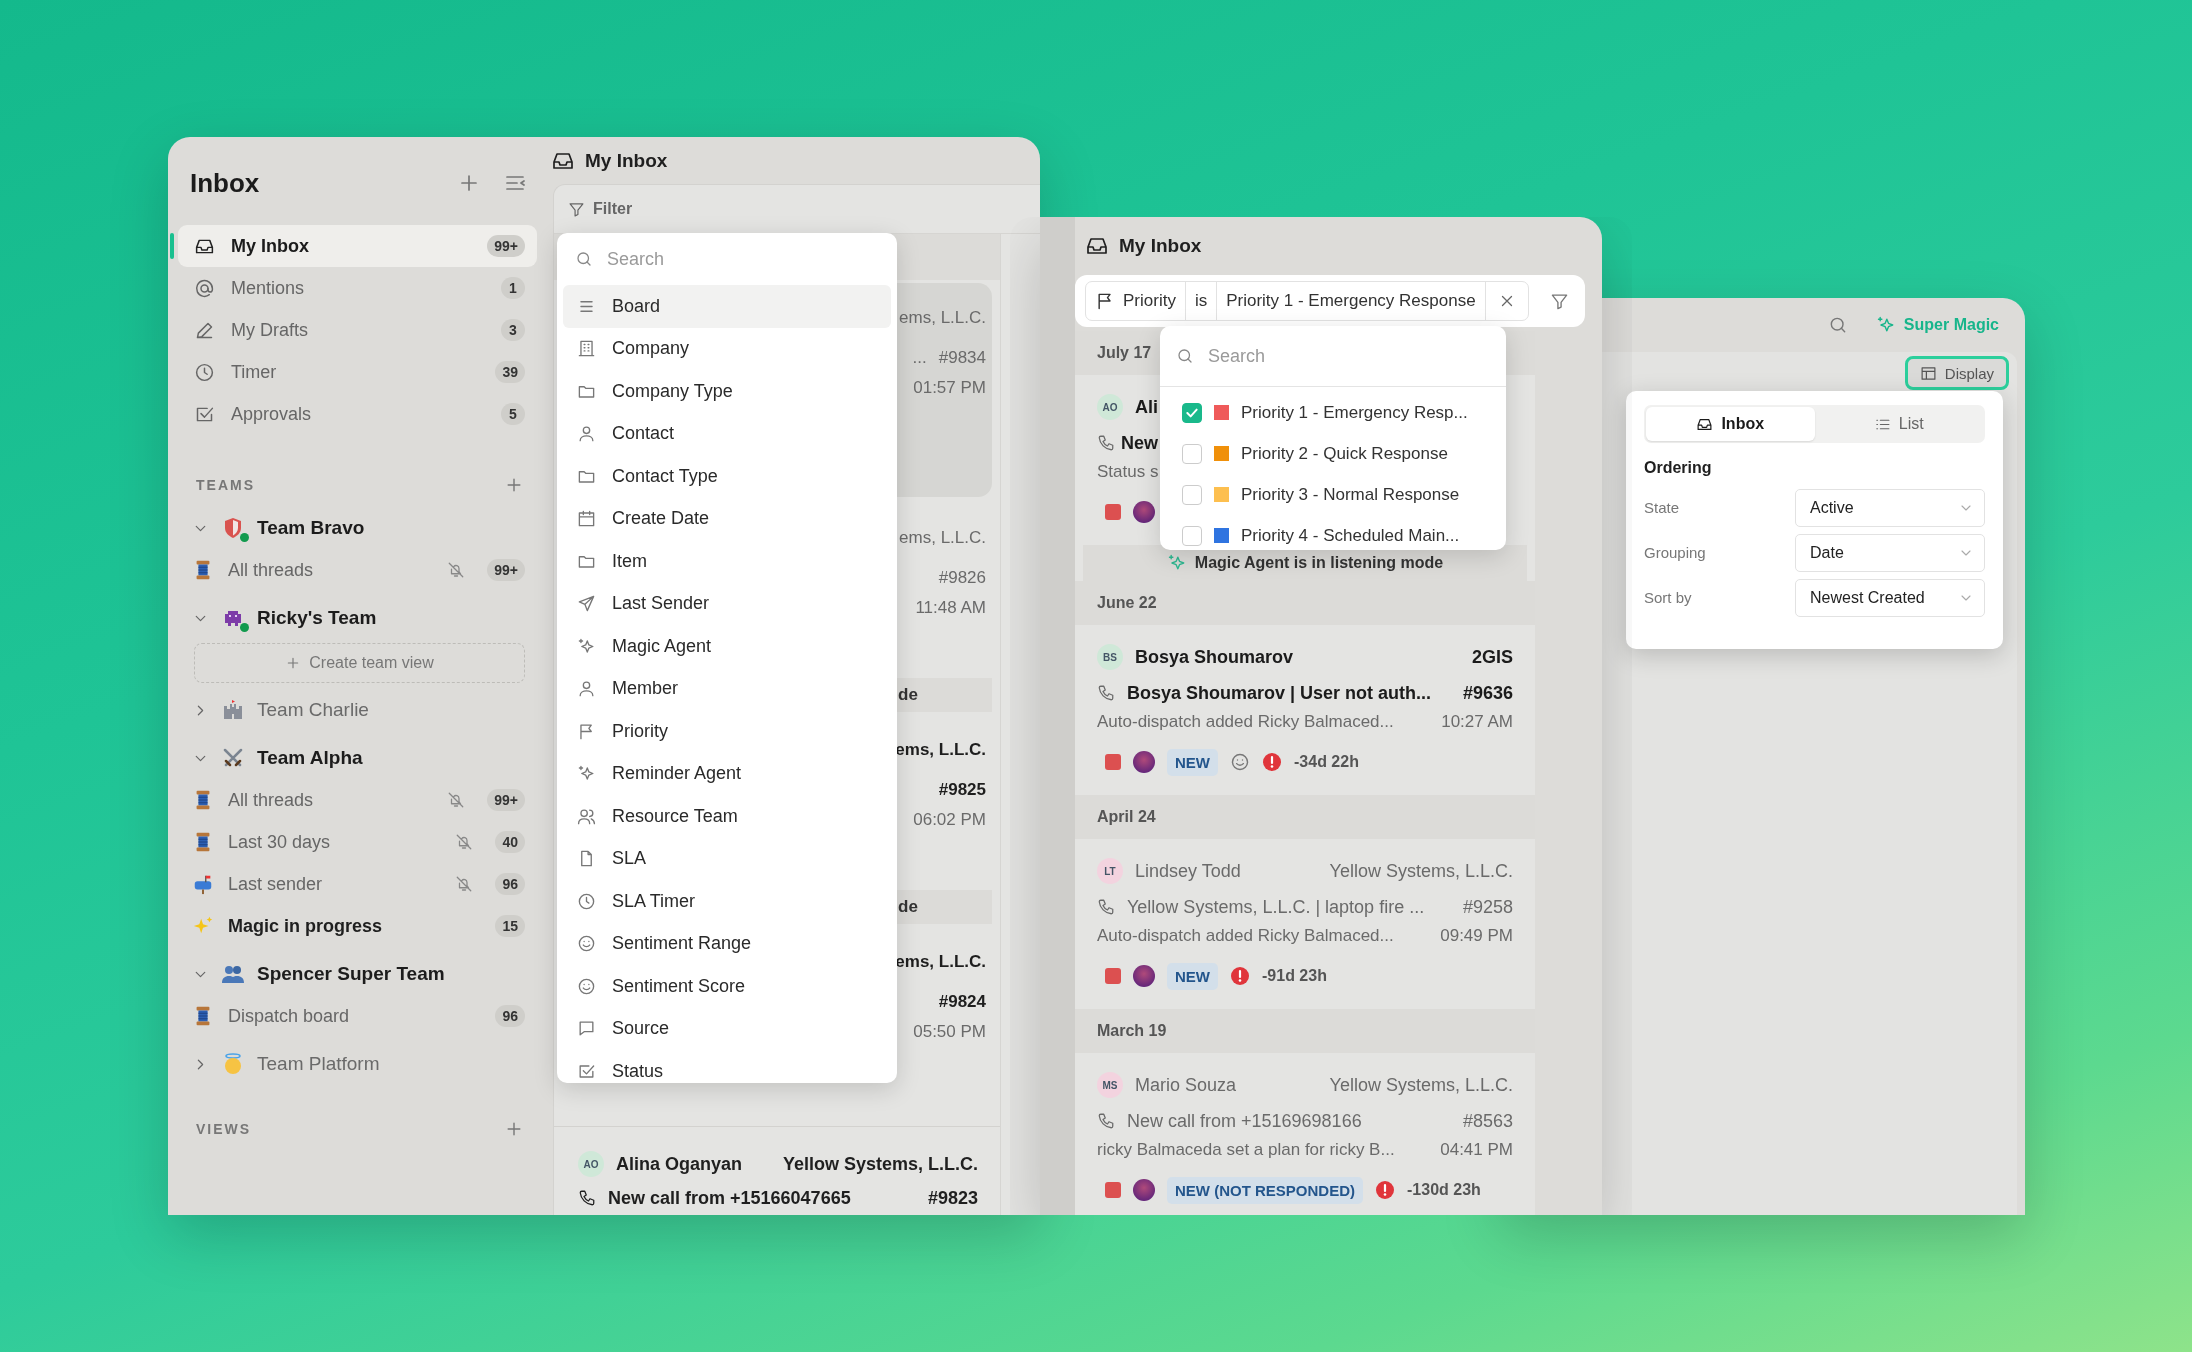 This screenshot has width=2192, height=1352. Describe the element at coordinates (357, 1016) in the screenshot. I see `view-item: Dispatch board 96` at that location.